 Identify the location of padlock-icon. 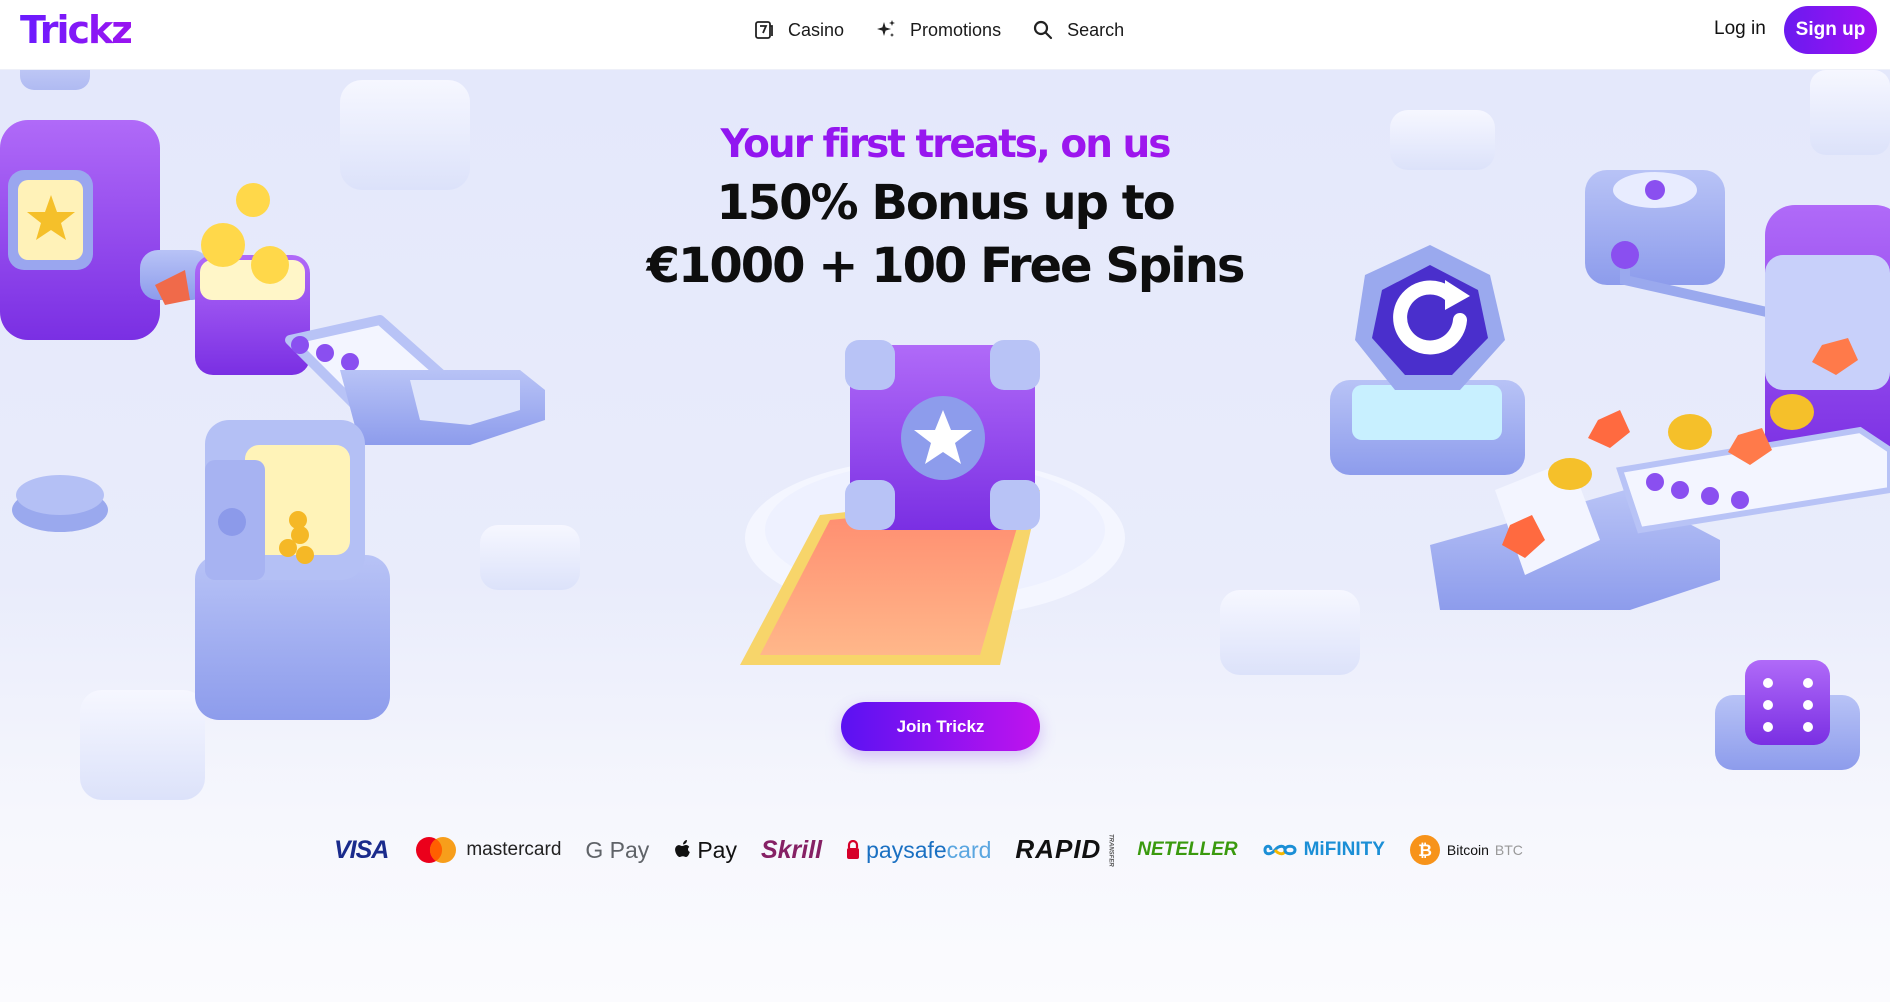
(853, 849).